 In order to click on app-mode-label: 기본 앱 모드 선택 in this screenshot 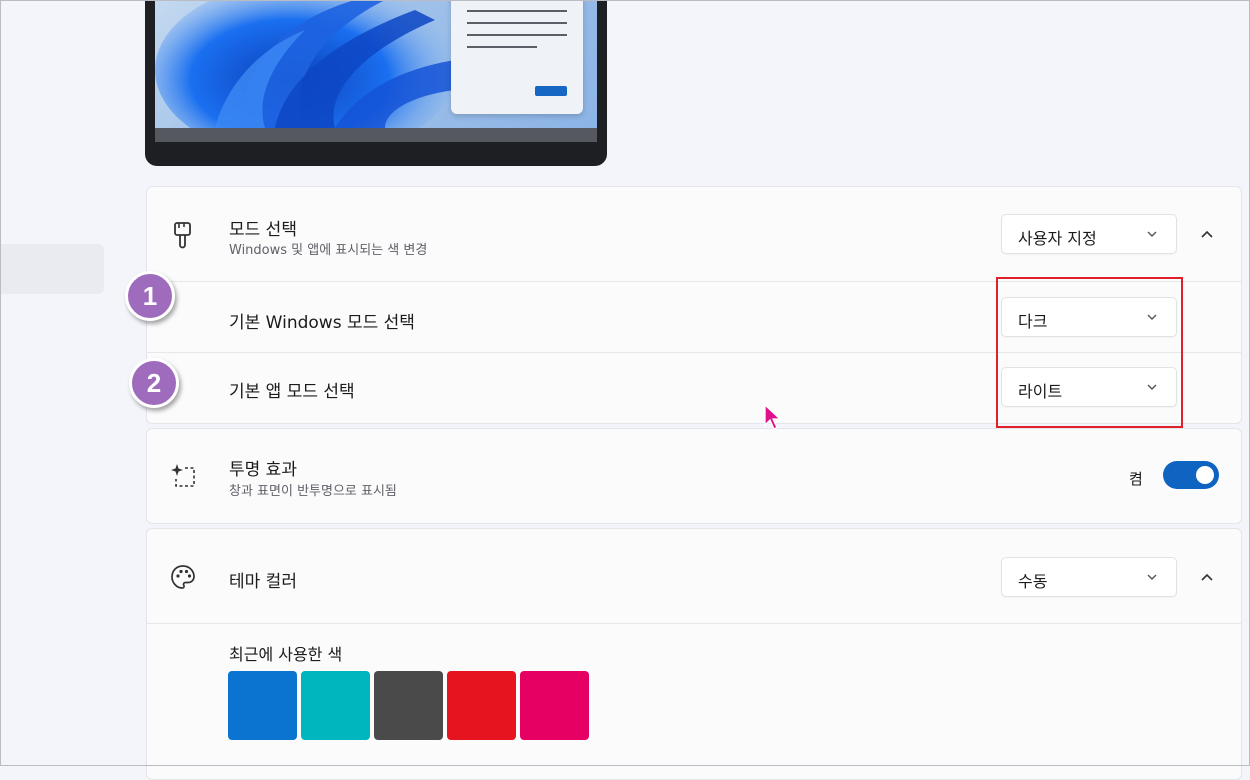, I will do `click(292, 392)`.